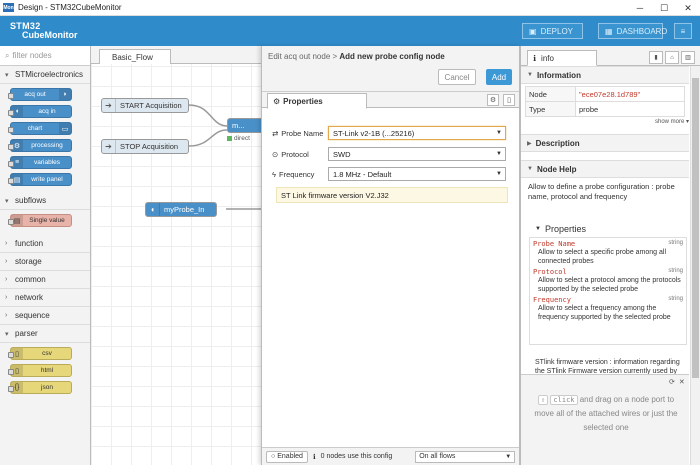  What do you see at coordinates (40, 162) in the screenshot?
I see `palette-node-variables: ≡ variables` at bounding box center [40, 162].